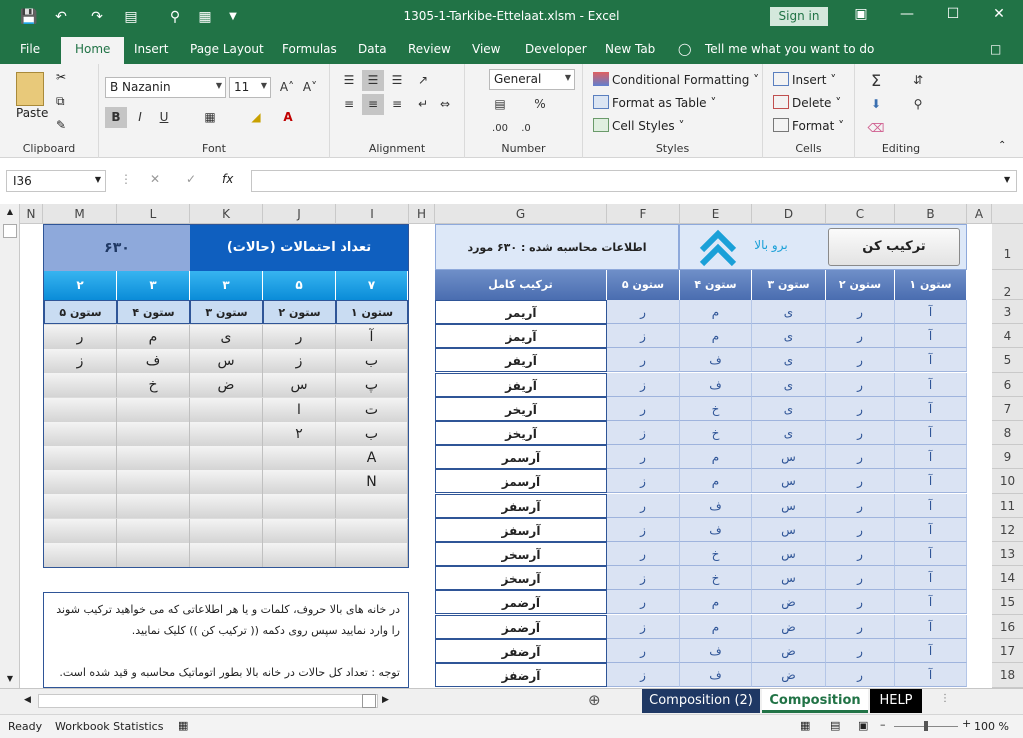  What do you see at coordinates (287, 87) in the screenshot?
I see `increase-font-icon: A˄` at bounding box center [287, 87].